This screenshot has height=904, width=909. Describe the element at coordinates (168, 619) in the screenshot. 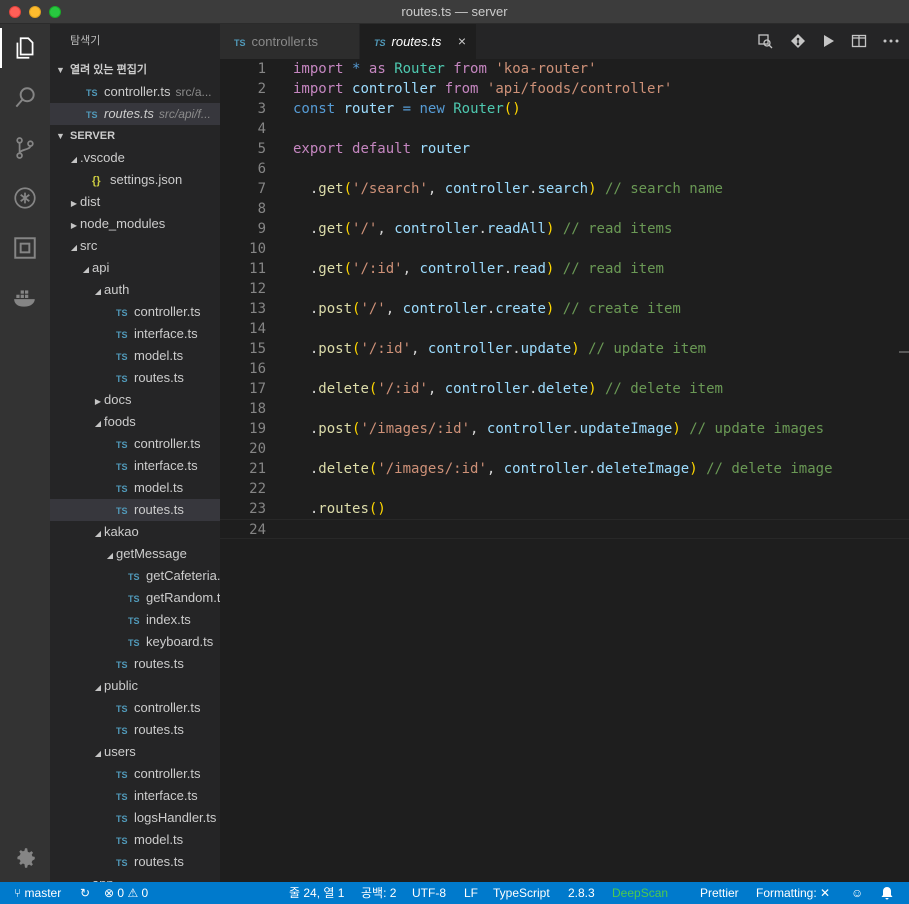

I see `tree-item-label: index.ts` at that location.